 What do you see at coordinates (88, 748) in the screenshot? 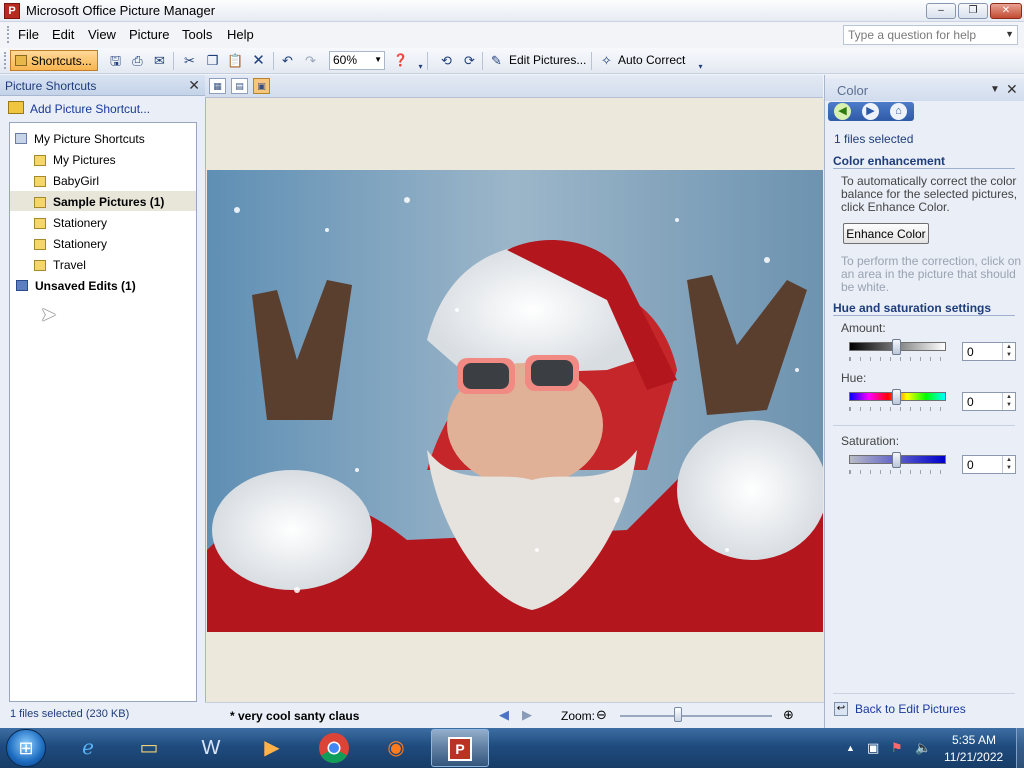
I see `ie-icon: ℯ` at bounding box center [88, 748].